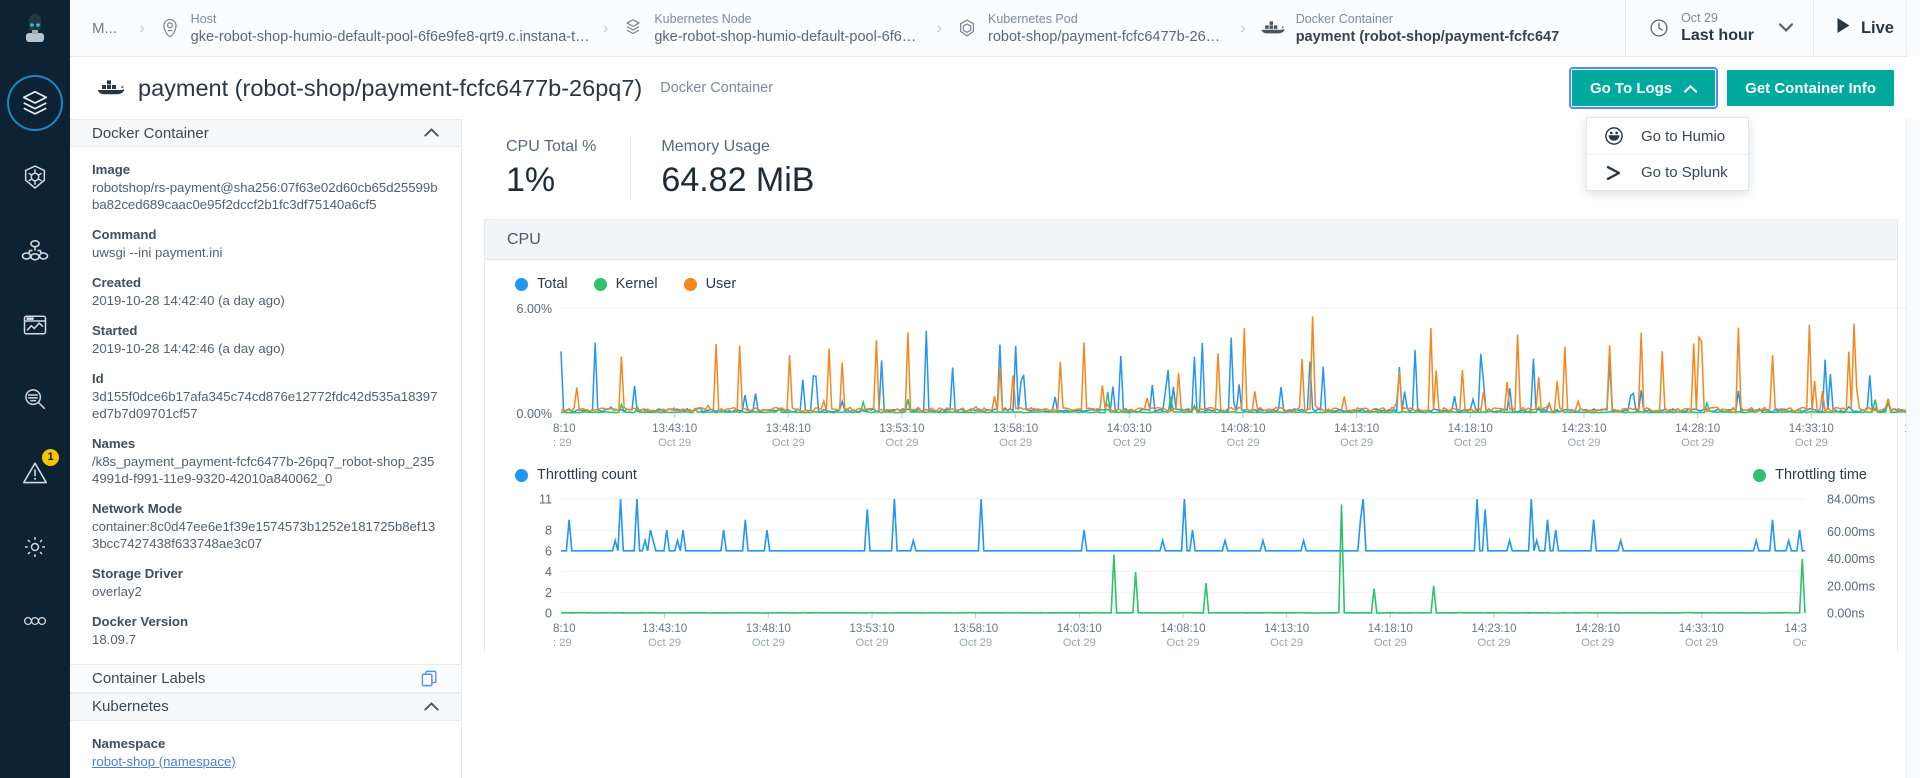 This screenshot has width=1920, height=778. What do you see at coordinates (552, 284) in the screenshot?
I see `legend-label: Total` at bounding box center [552, 284].